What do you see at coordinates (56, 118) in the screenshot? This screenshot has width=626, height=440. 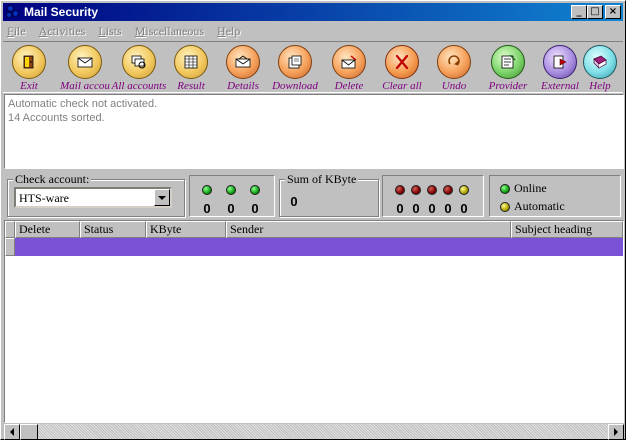 I see `log-line: 14 Accounts sorted.` at bounding box center [56, 118].